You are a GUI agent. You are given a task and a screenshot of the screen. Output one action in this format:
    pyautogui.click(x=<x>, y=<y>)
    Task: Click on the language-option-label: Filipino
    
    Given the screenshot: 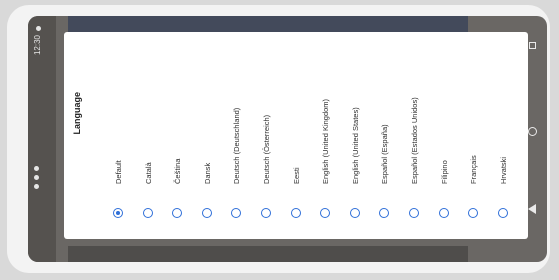 What is the action you would take?
    pyautogui.click(x=444, y=172)
    